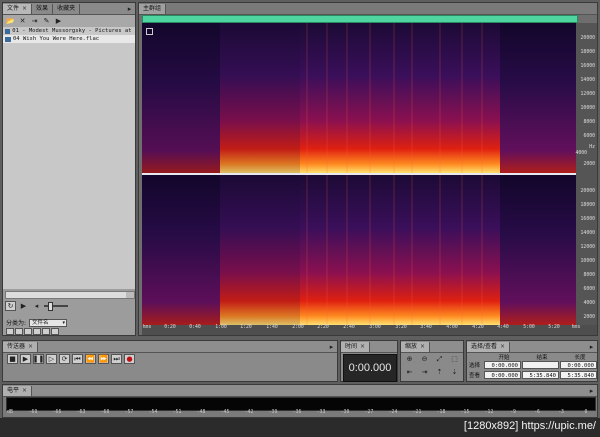 Image resolution: width=600 pixels, height=437 pixels. What do you see at coordinates (116, 359) in the screenshot?
I see `skip-to-end-icon: ⏭` at bounding box center [116, 359].